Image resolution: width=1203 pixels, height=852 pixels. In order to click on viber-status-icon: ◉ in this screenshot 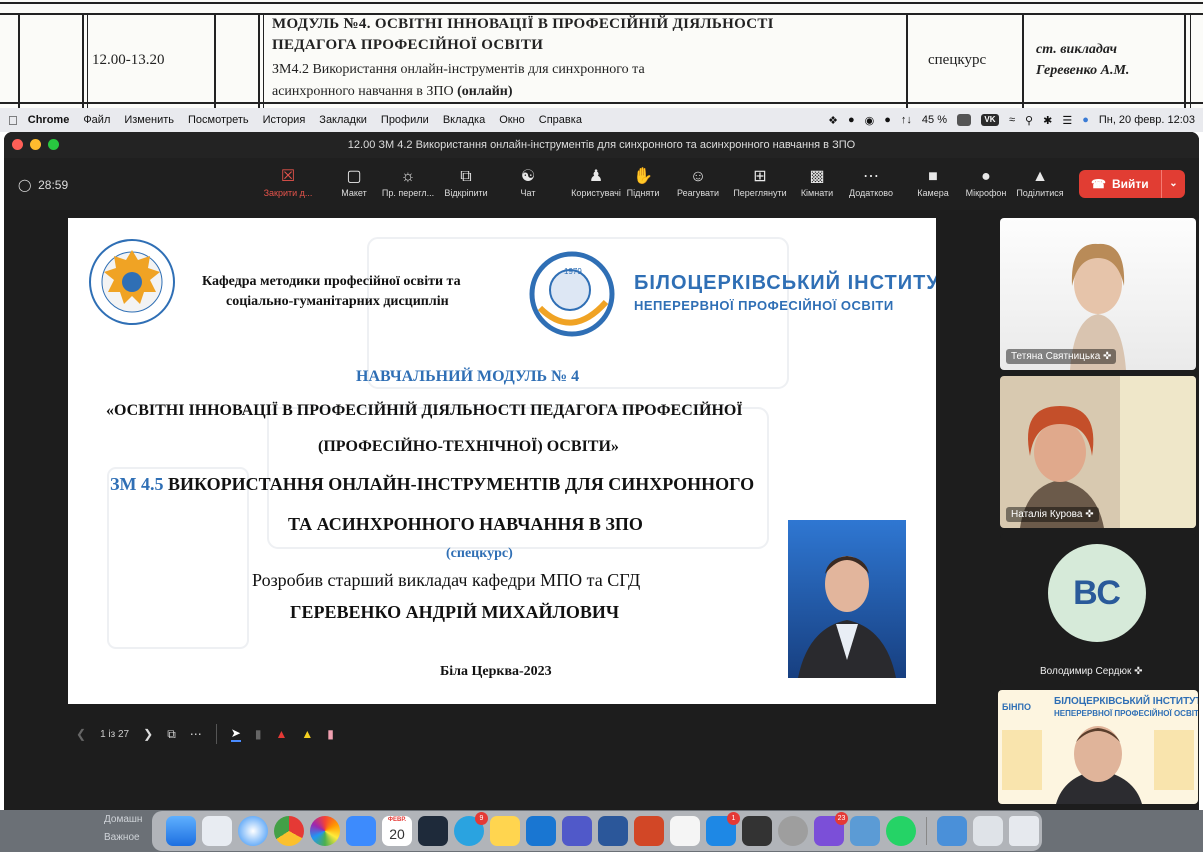, I will do `click(870, 120)`.